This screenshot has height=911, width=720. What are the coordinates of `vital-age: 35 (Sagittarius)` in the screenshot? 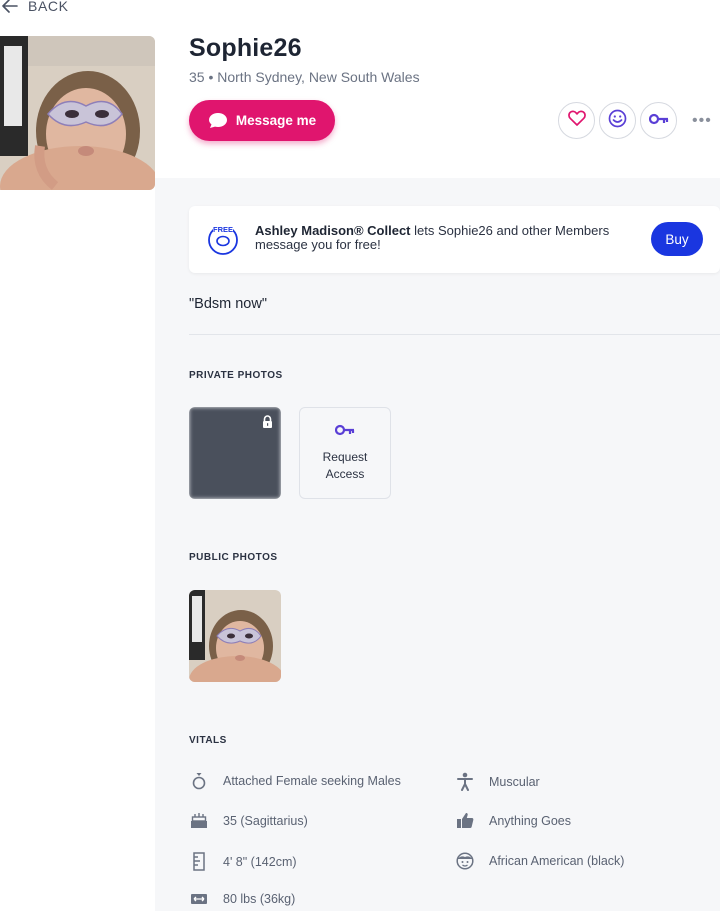 It's located at (248, 820).